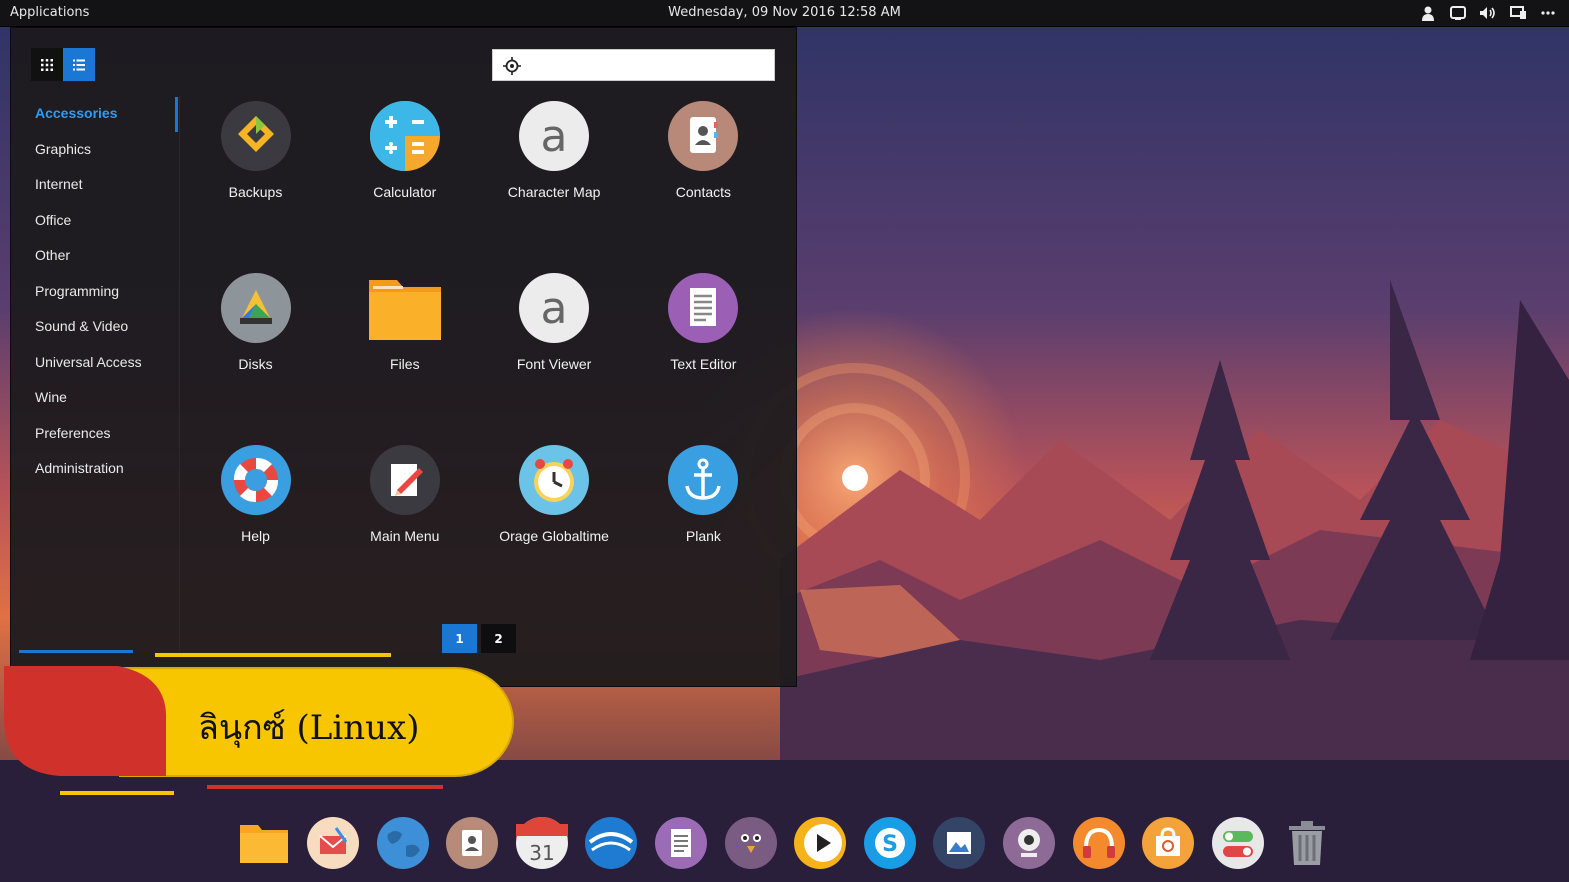 This screenshot has height=882, width=1569. I want to click on dock-earth, so click(611, 842).